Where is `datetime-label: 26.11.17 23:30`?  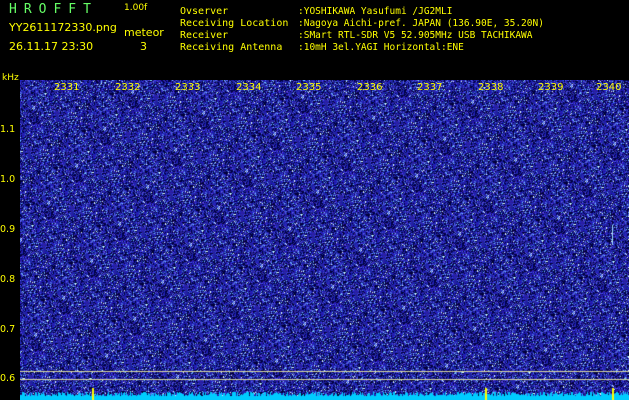
datetime-label: 26.11.17 23:30 is located at coordinates (51, 46).